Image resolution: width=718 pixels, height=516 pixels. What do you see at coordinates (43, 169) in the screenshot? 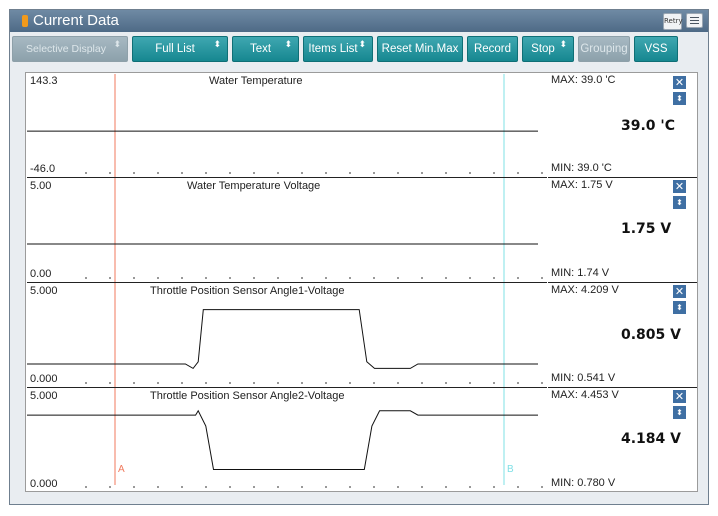
I see `scale-min: -46.0` at bounding box center [43, 169].